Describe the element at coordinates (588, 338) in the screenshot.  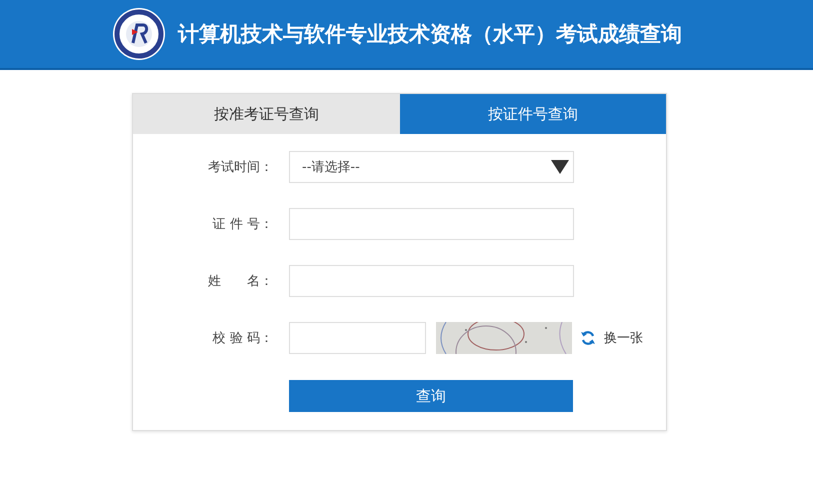
I see `refresh-icon` at that location.